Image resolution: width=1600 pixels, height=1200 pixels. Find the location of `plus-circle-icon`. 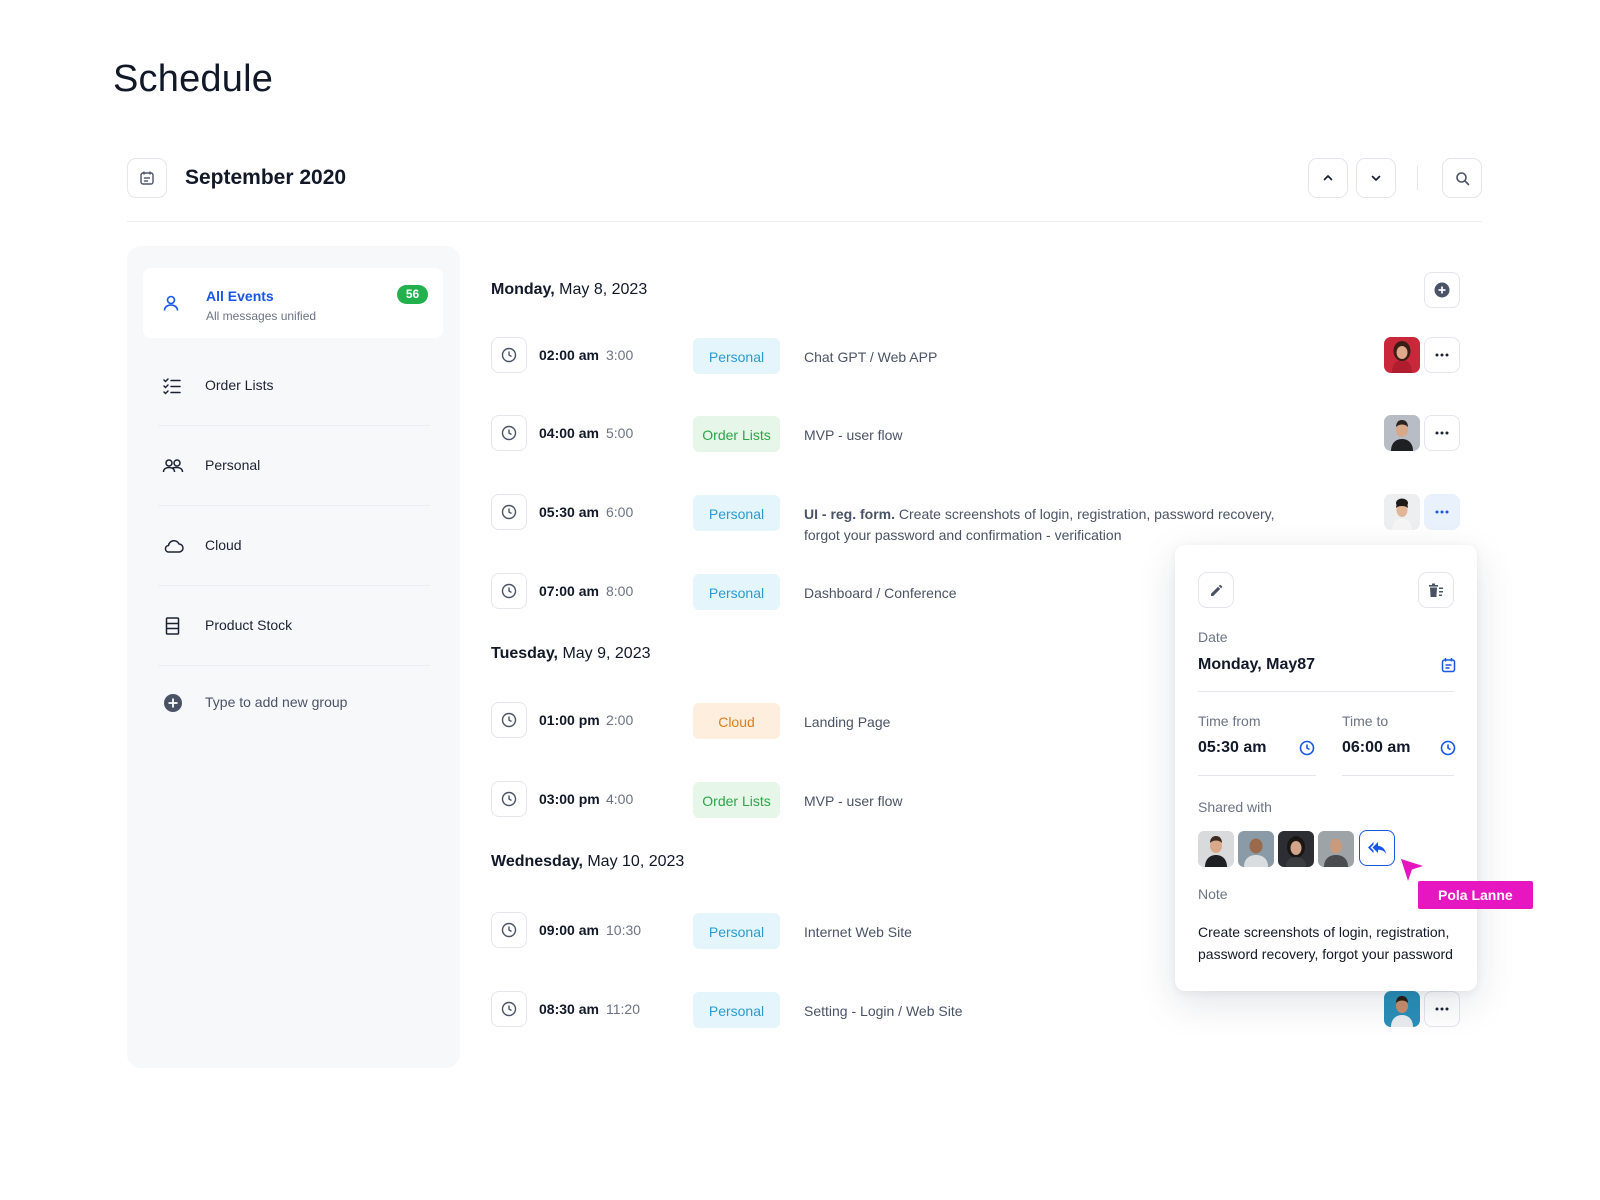

plus-circle-icon is located at coordinates (1442, 290).